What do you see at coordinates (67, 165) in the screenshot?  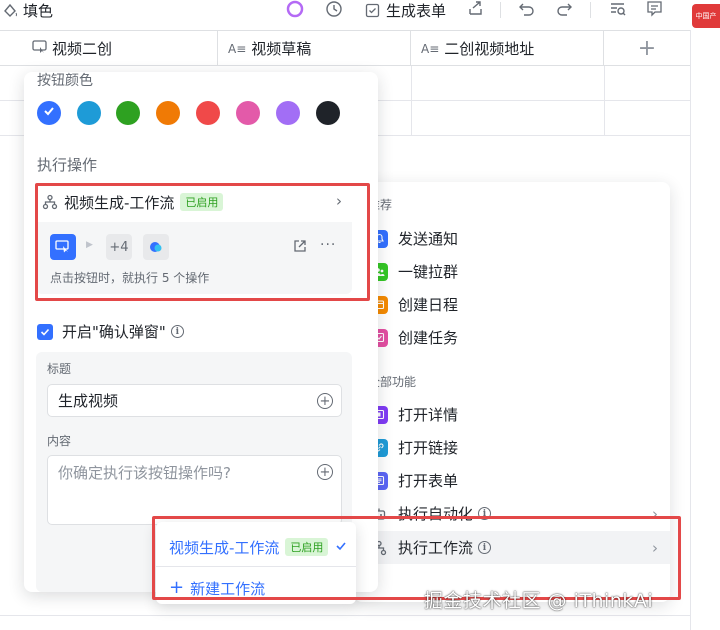 I see `action-section-label: 执行操作` at bounding box center [67, 165].